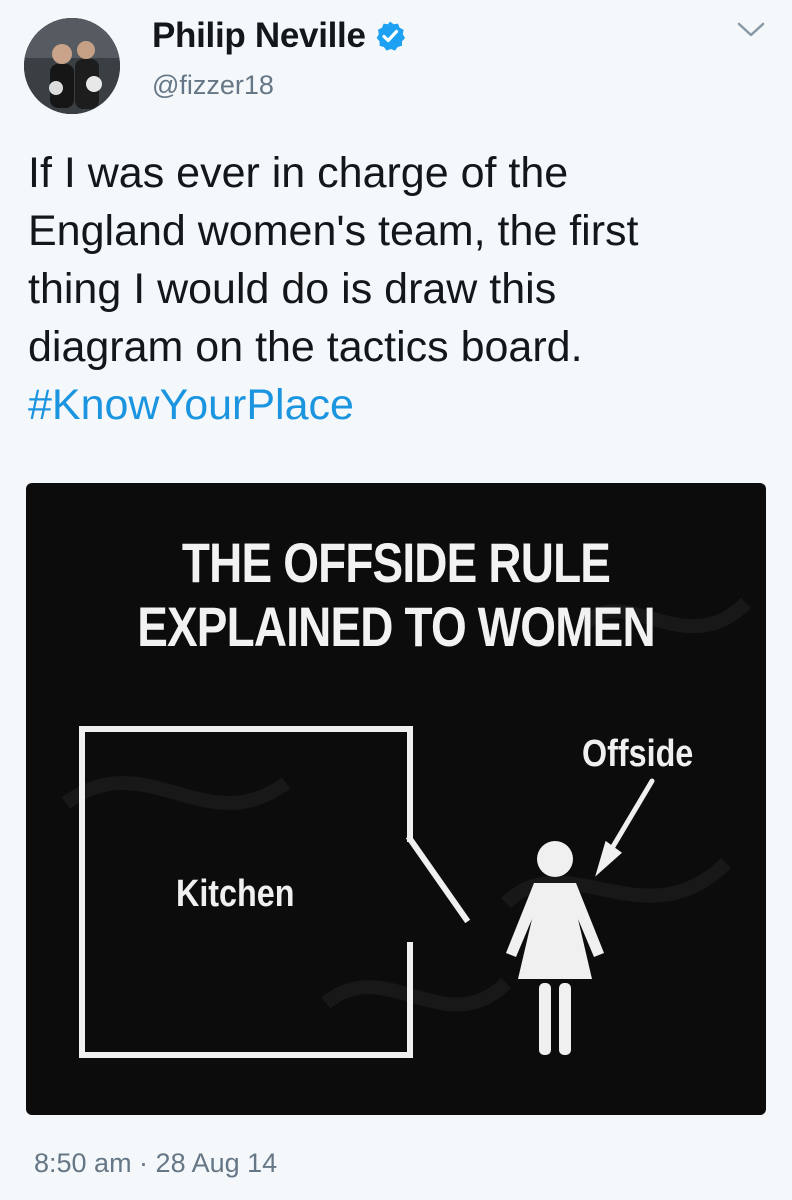 The image size is (792, 1200). Describe the element at coordinates (213, 85) in the screenshot. I see `author-handle: @fizzer18` at that location.